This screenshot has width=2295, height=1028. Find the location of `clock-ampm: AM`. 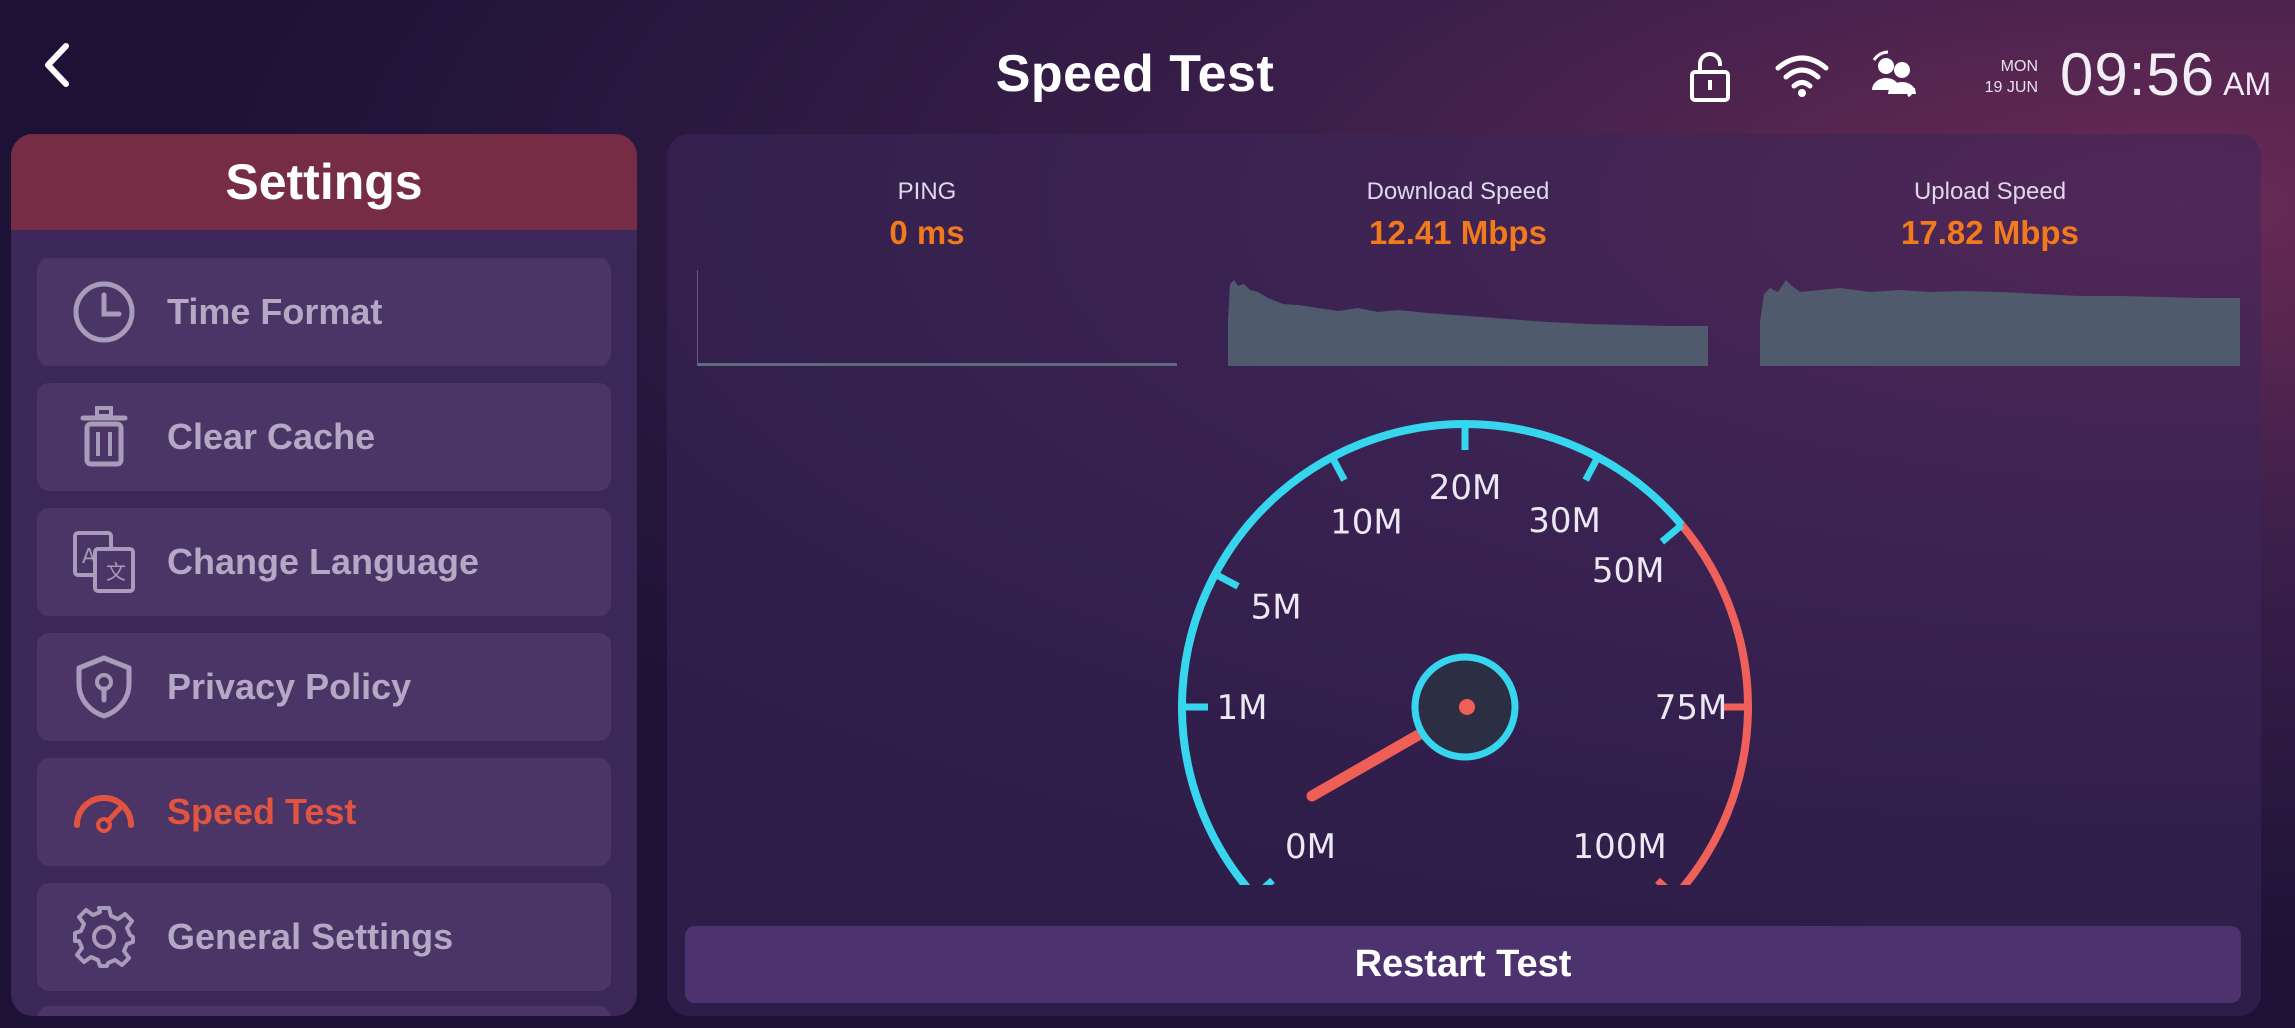

clock-ampm: AM is located at coordinates (2247, 84).